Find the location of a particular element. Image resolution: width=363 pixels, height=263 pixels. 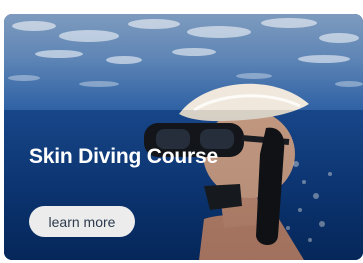

course-title: Skin Diving Course is located at coordinates (123, 156).